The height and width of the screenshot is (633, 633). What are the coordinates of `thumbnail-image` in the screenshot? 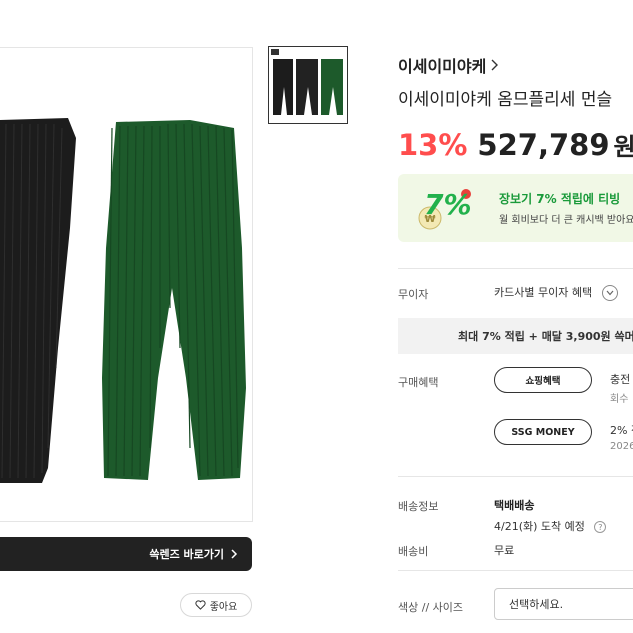 It's located at (307, 82).